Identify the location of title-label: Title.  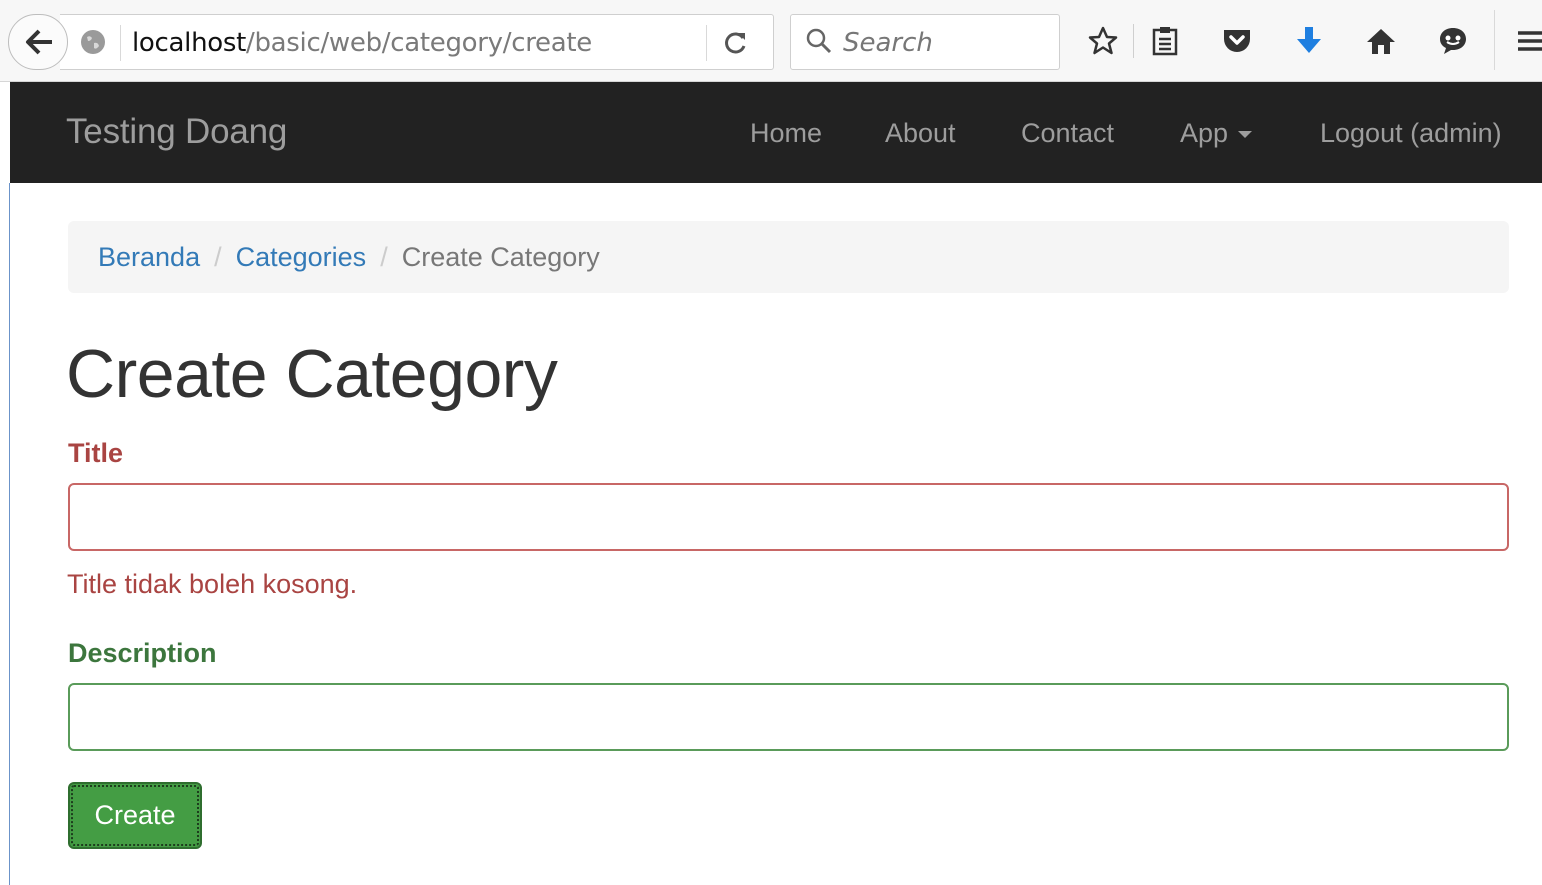
(96, 453).